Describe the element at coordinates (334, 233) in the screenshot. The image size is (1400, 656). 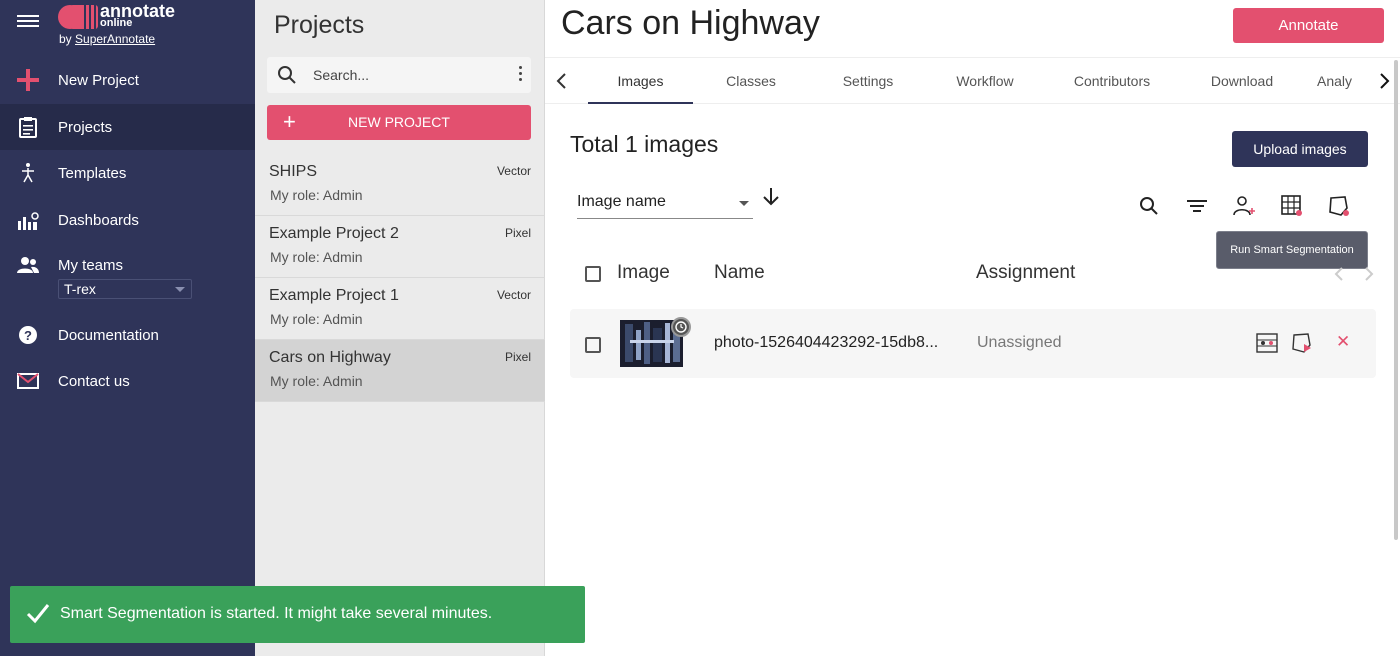
I see `project-name: Example Project 2` at that location.